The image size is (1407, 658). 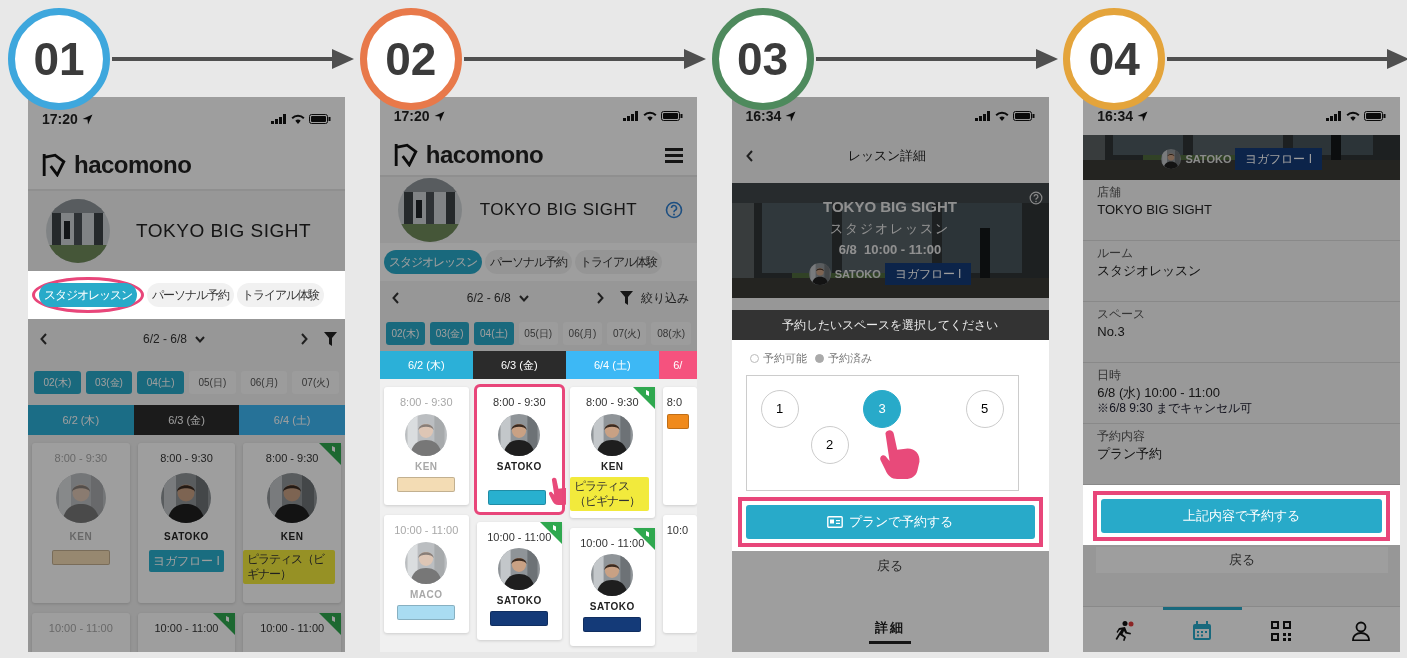 I want to click on day-chip: 08(水), so click(x=671, y=333).